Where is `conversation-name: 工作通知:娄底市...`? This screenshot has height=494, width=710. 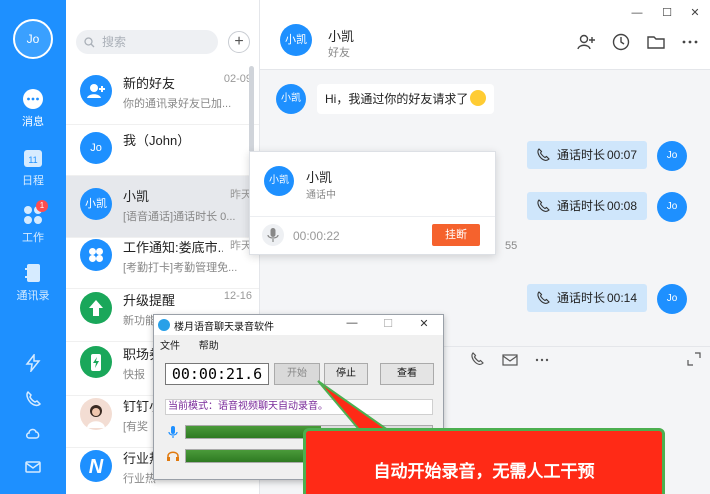 conversation-name: 工作通知:娄底市... is located at coordinates (173, 247).